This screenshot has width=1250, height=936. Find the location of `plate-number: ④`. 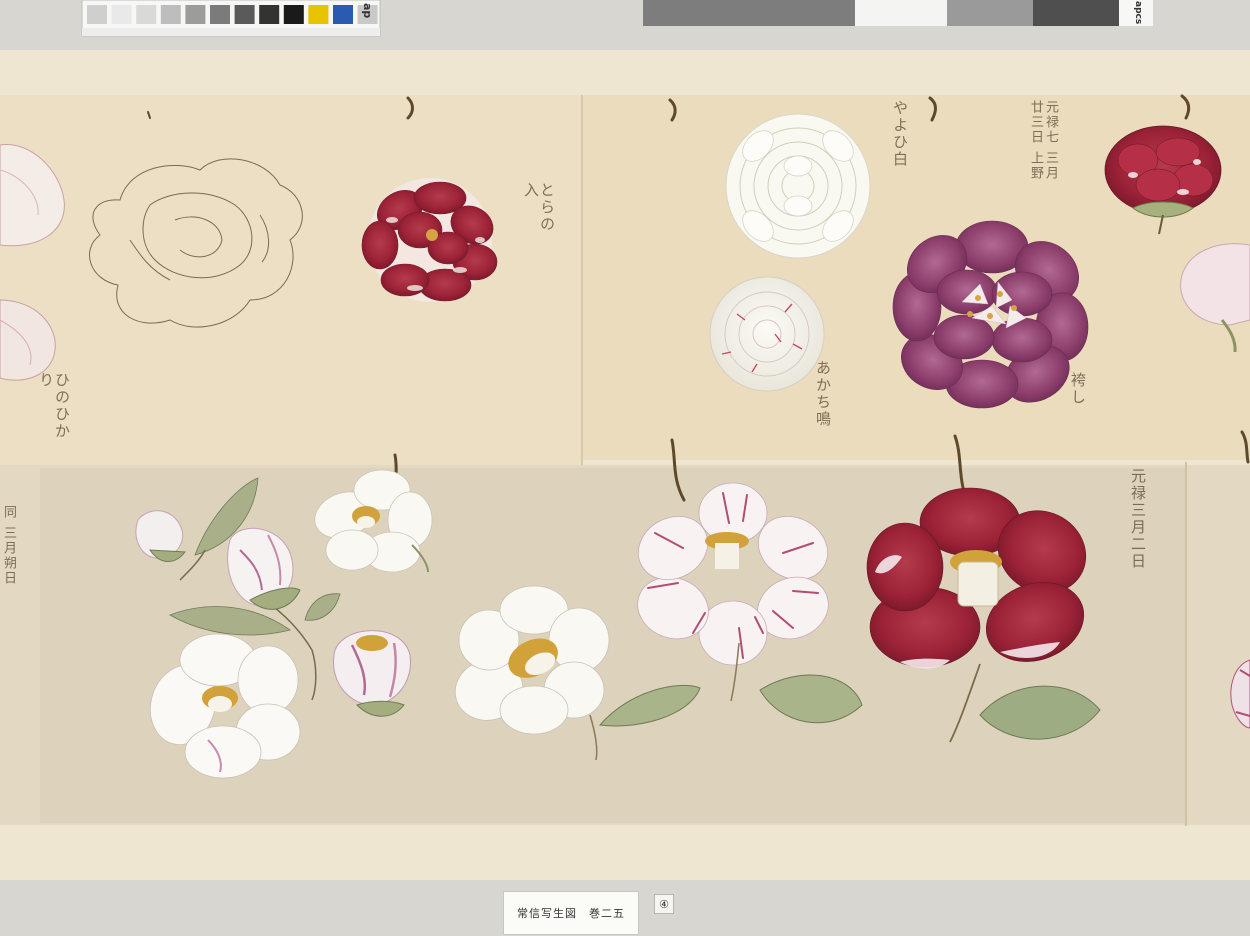

plate-number: ④ is located at coordinates (664, 904).